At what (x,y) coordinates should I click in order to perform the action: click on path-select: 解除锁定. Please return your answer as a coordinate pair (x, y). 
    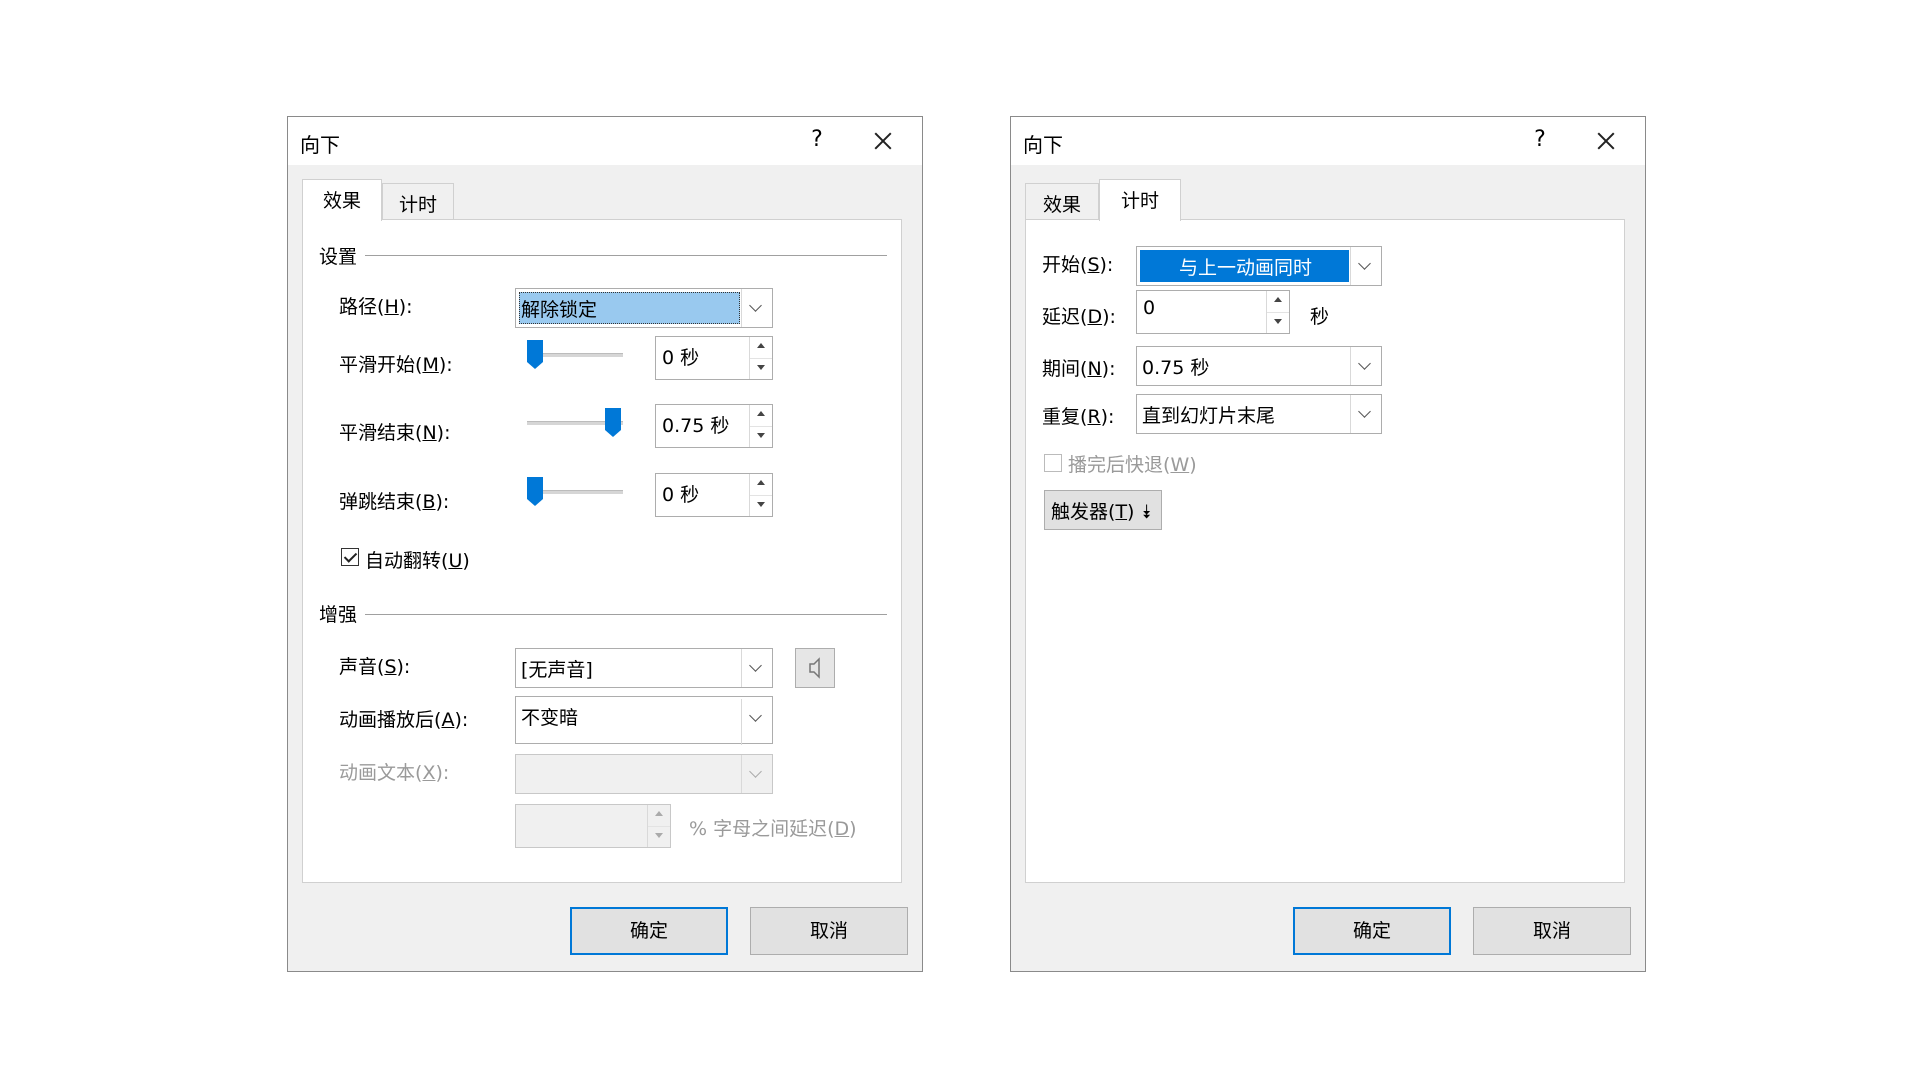
    Looking at the image, I should click on (644, 308).